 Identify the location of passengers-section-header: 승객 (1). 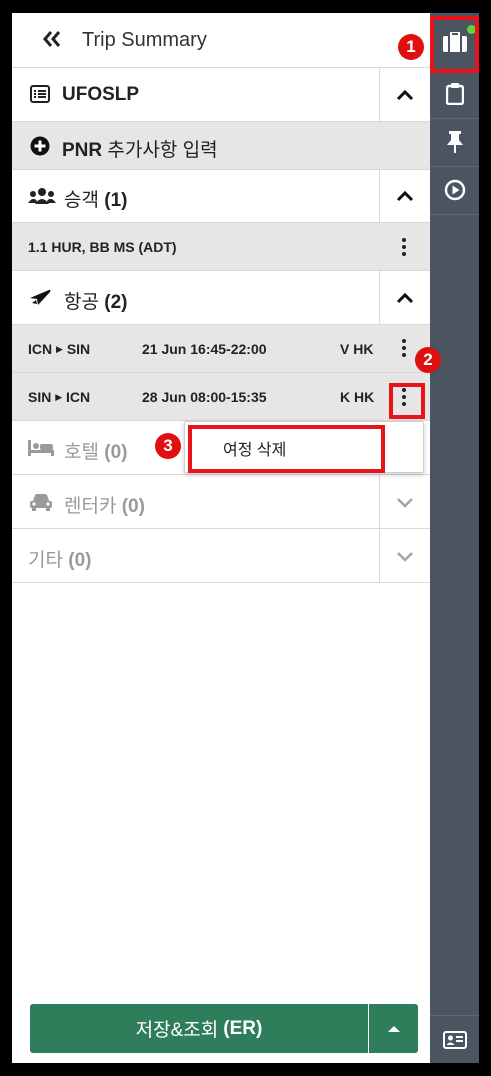
(221, 196).